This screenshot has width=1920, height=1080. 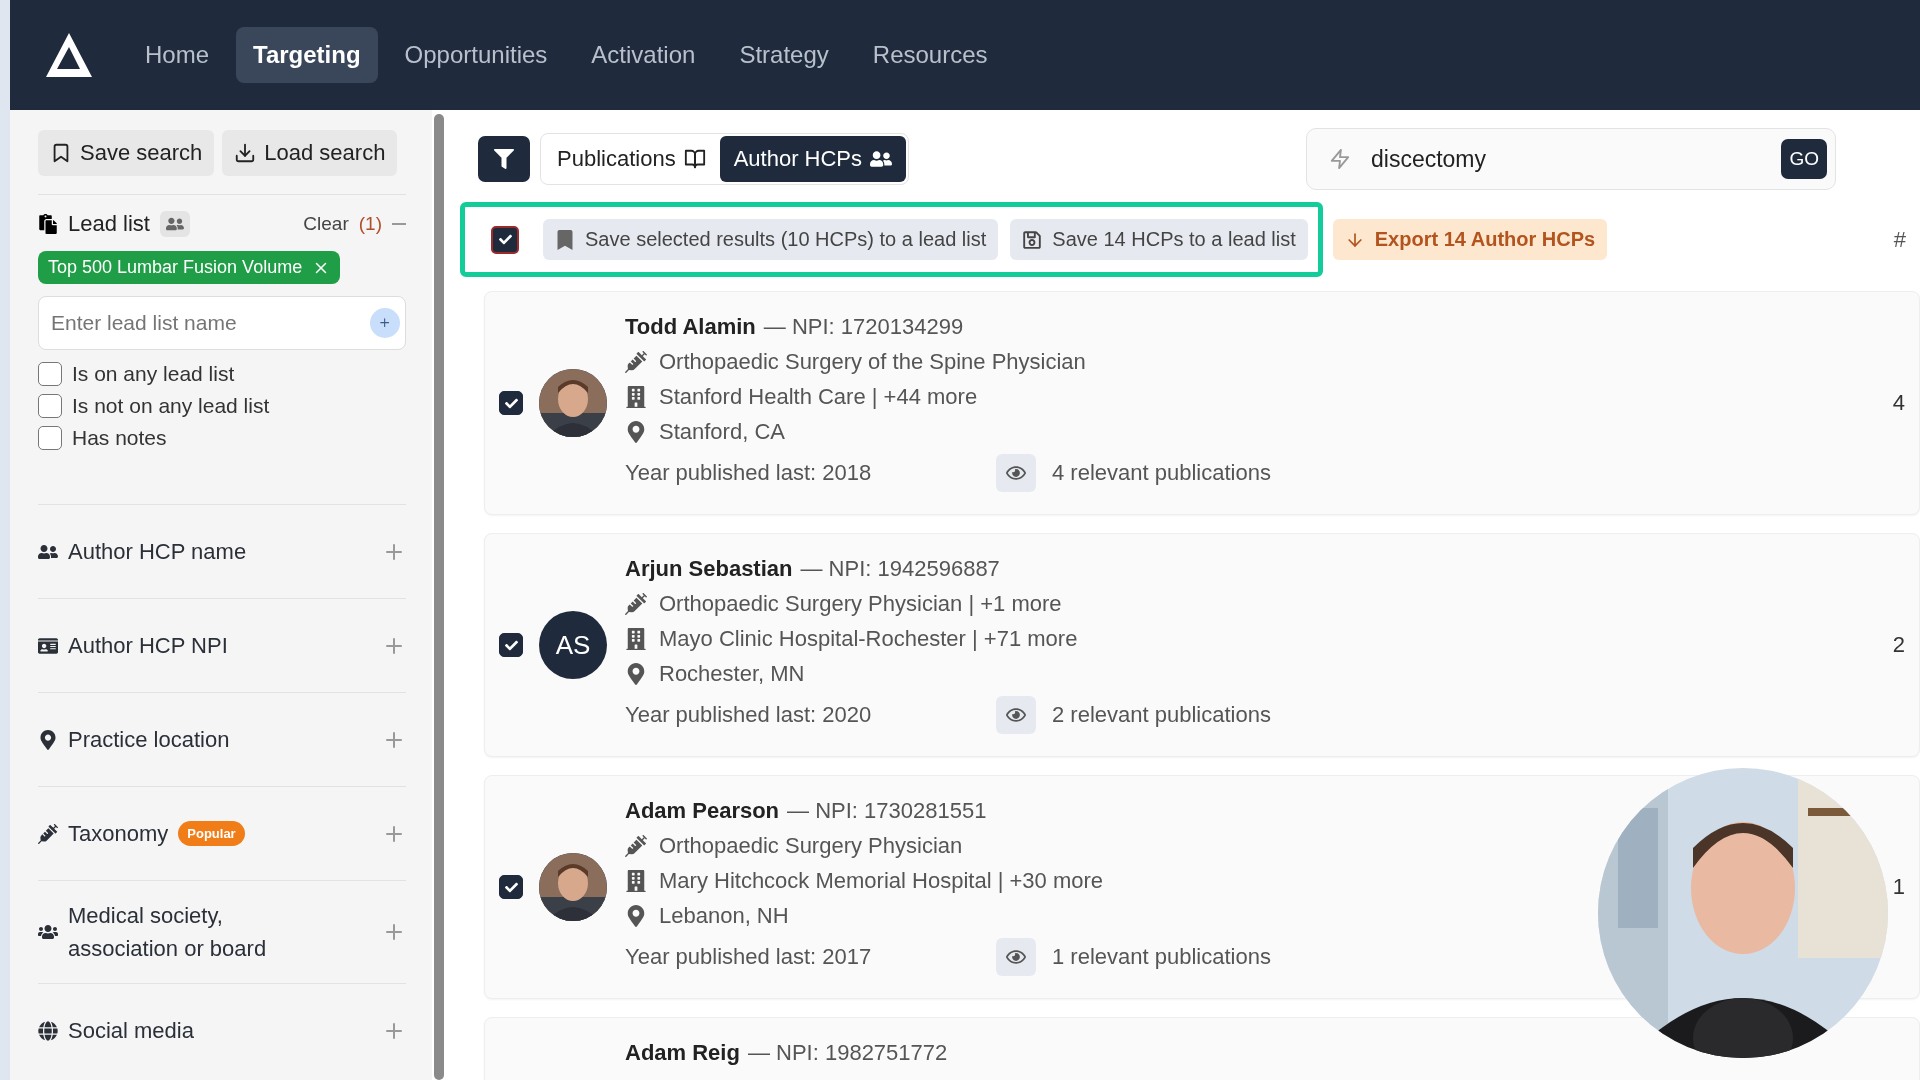 I want to click on save-selected-button: Save selected results (10 HCPs) to a lead list, so click(x=771, y=239).